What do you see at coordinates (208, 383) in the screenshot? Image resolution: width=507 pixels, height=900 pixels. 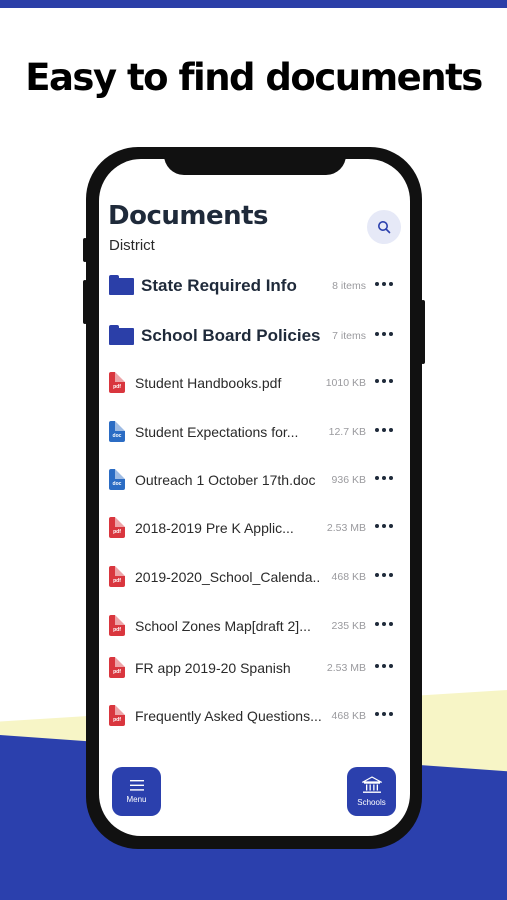 I see `file-name: Student Handbooks.pdf` at bounding box center [208, 383].